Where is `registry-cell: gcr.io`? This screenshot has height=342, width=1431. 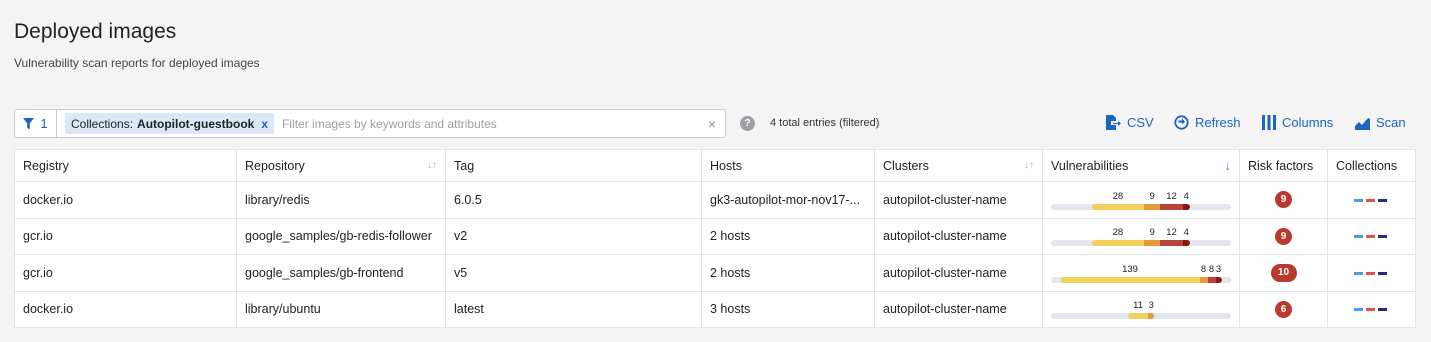 registry-cell: gcr.io is located at coordinates (125, 236).